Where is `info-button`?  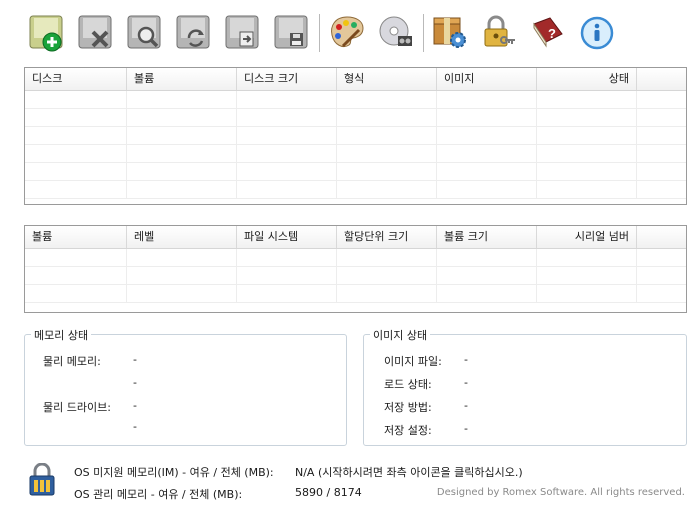
info-button is located at coordinates (597, 33).